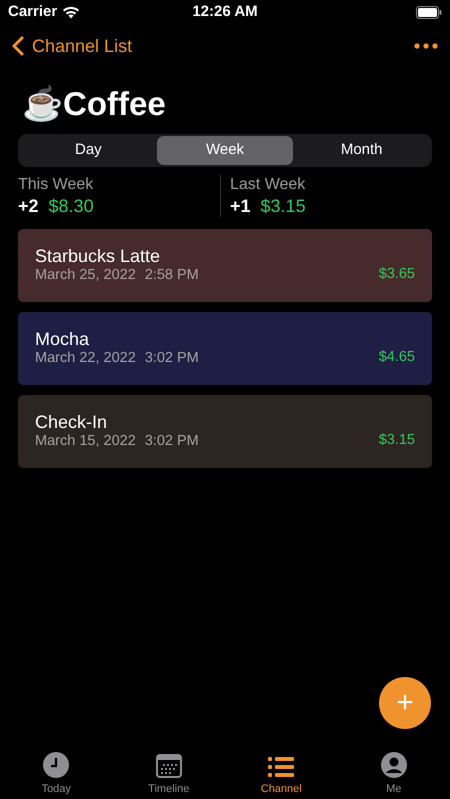 This screenshot has height=799, width=450. What do you see at coordinates (393, 765) in the screenshot?
I see `person-icon` at bounding box center [393, 765].